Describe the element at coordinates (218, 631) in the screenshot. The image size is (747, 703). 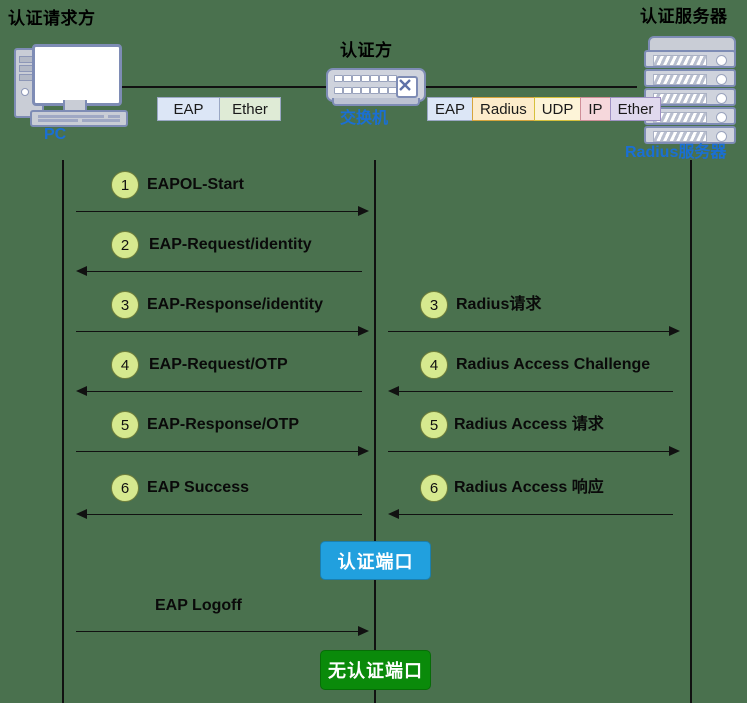
I see `logoff-arrow` at that location.